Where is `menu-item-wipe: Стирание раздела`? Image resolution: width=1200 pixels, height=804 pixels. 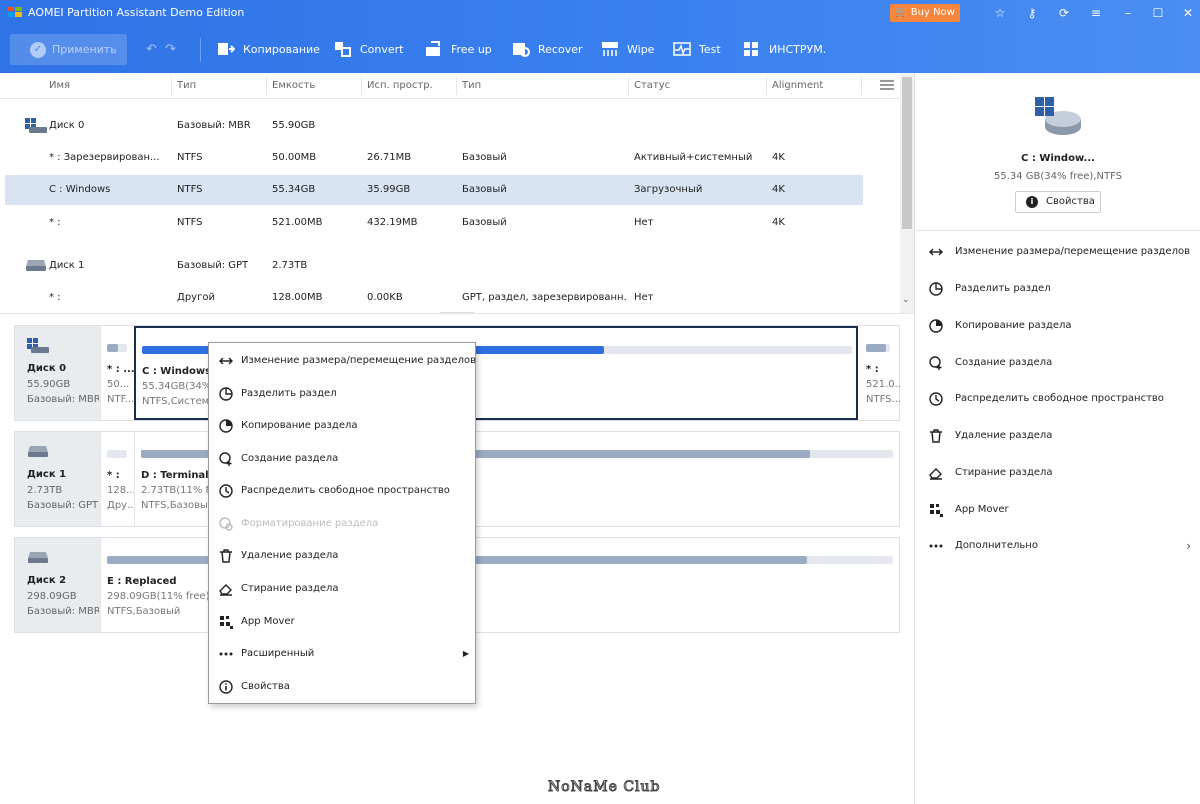 menu-item-wipe: Стирание раздела is located at coordinates (342, 589).